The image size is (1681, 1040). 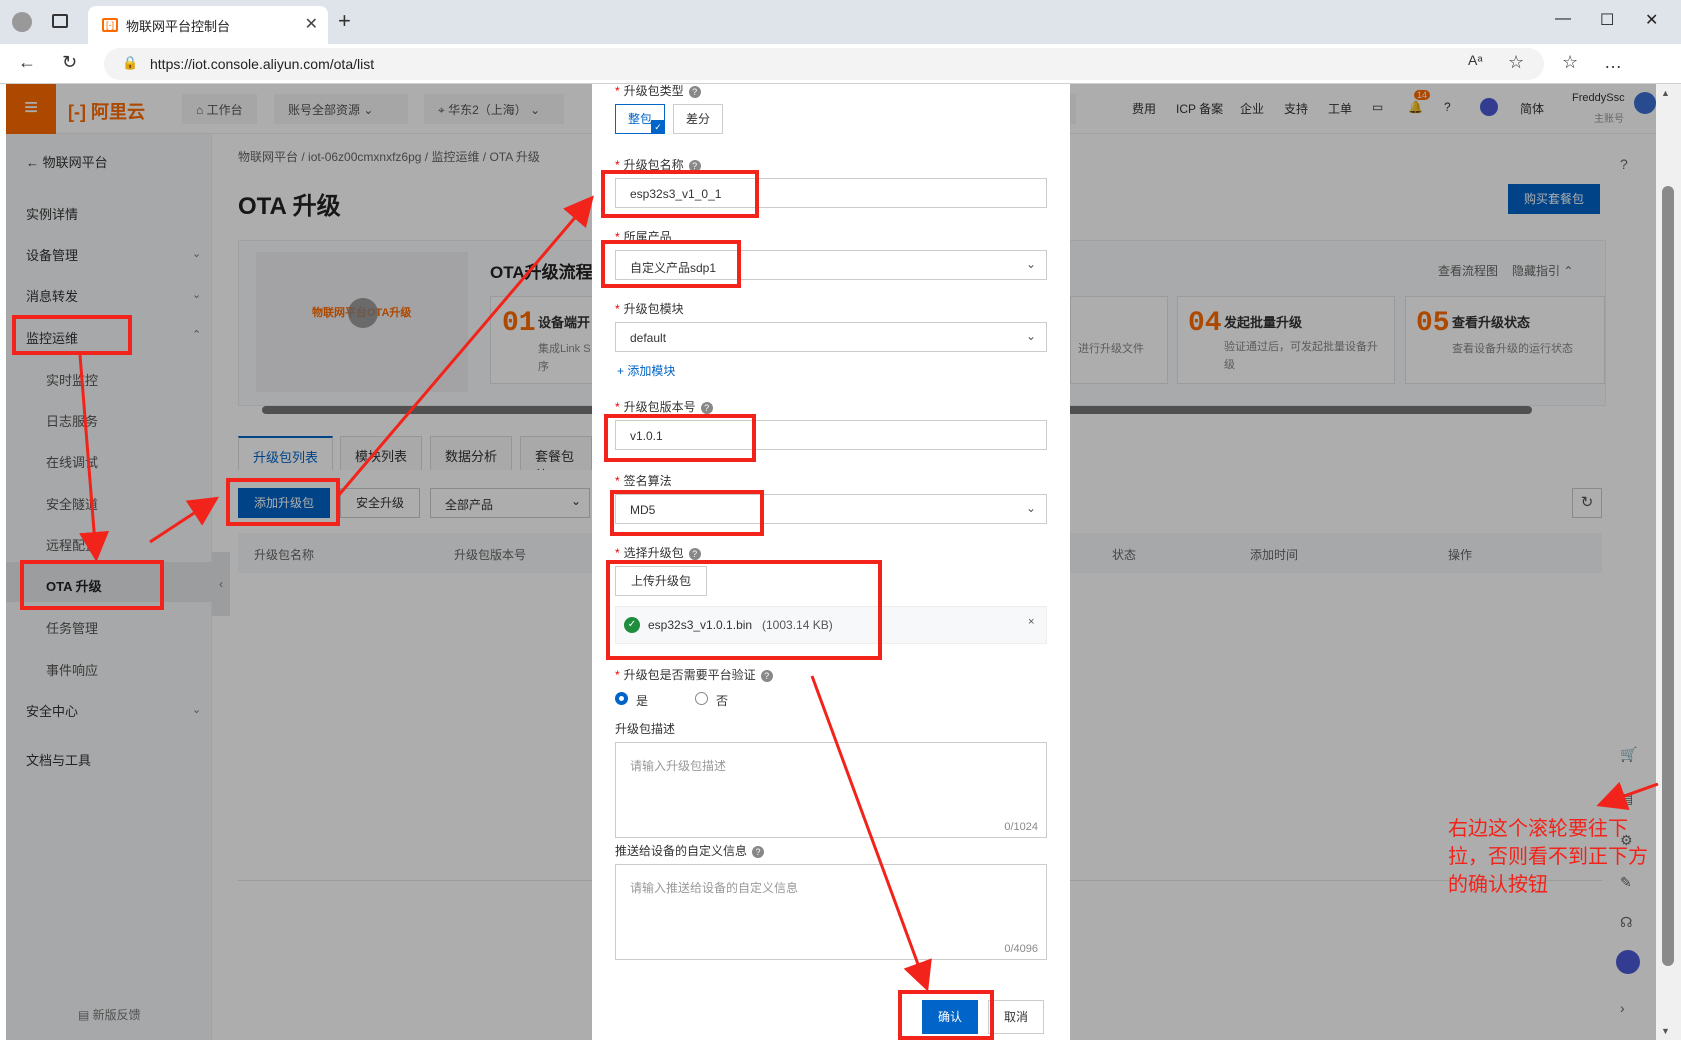 I want to click on annotation-note: 右边这个滚轮要往下拉，否则看不到正下方的确认按钮, so click(x=1548, y=857).